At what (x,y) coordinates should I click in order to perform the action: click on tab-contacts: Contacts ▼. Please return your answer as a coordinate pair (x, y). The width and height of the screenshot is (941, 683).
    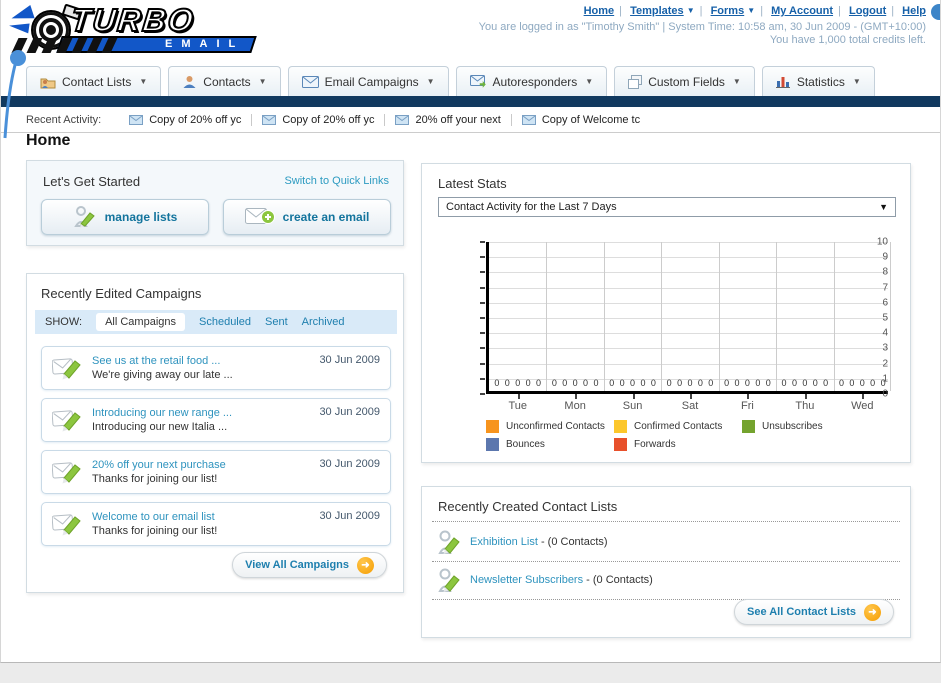
    Looking at the image, I should click on (224, 81).